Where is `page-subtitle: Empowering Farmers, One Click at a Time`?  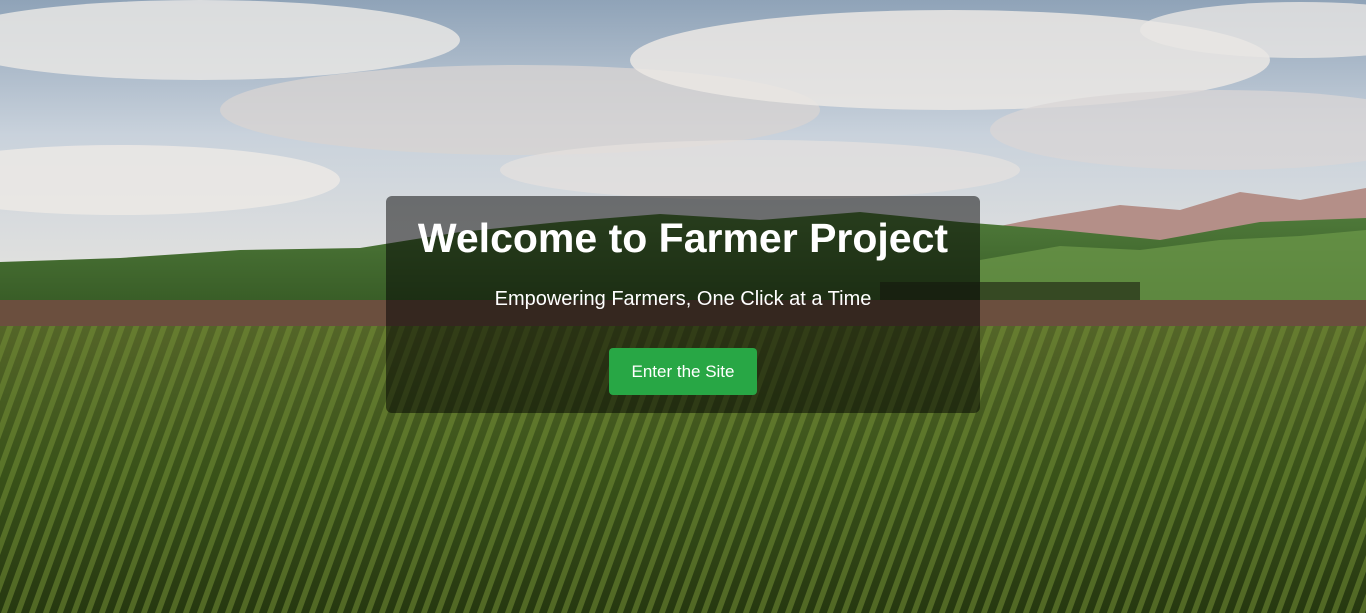
page-subtitle: Empowering Farmers, One Click at a Time is located at coordinates (683, 299).